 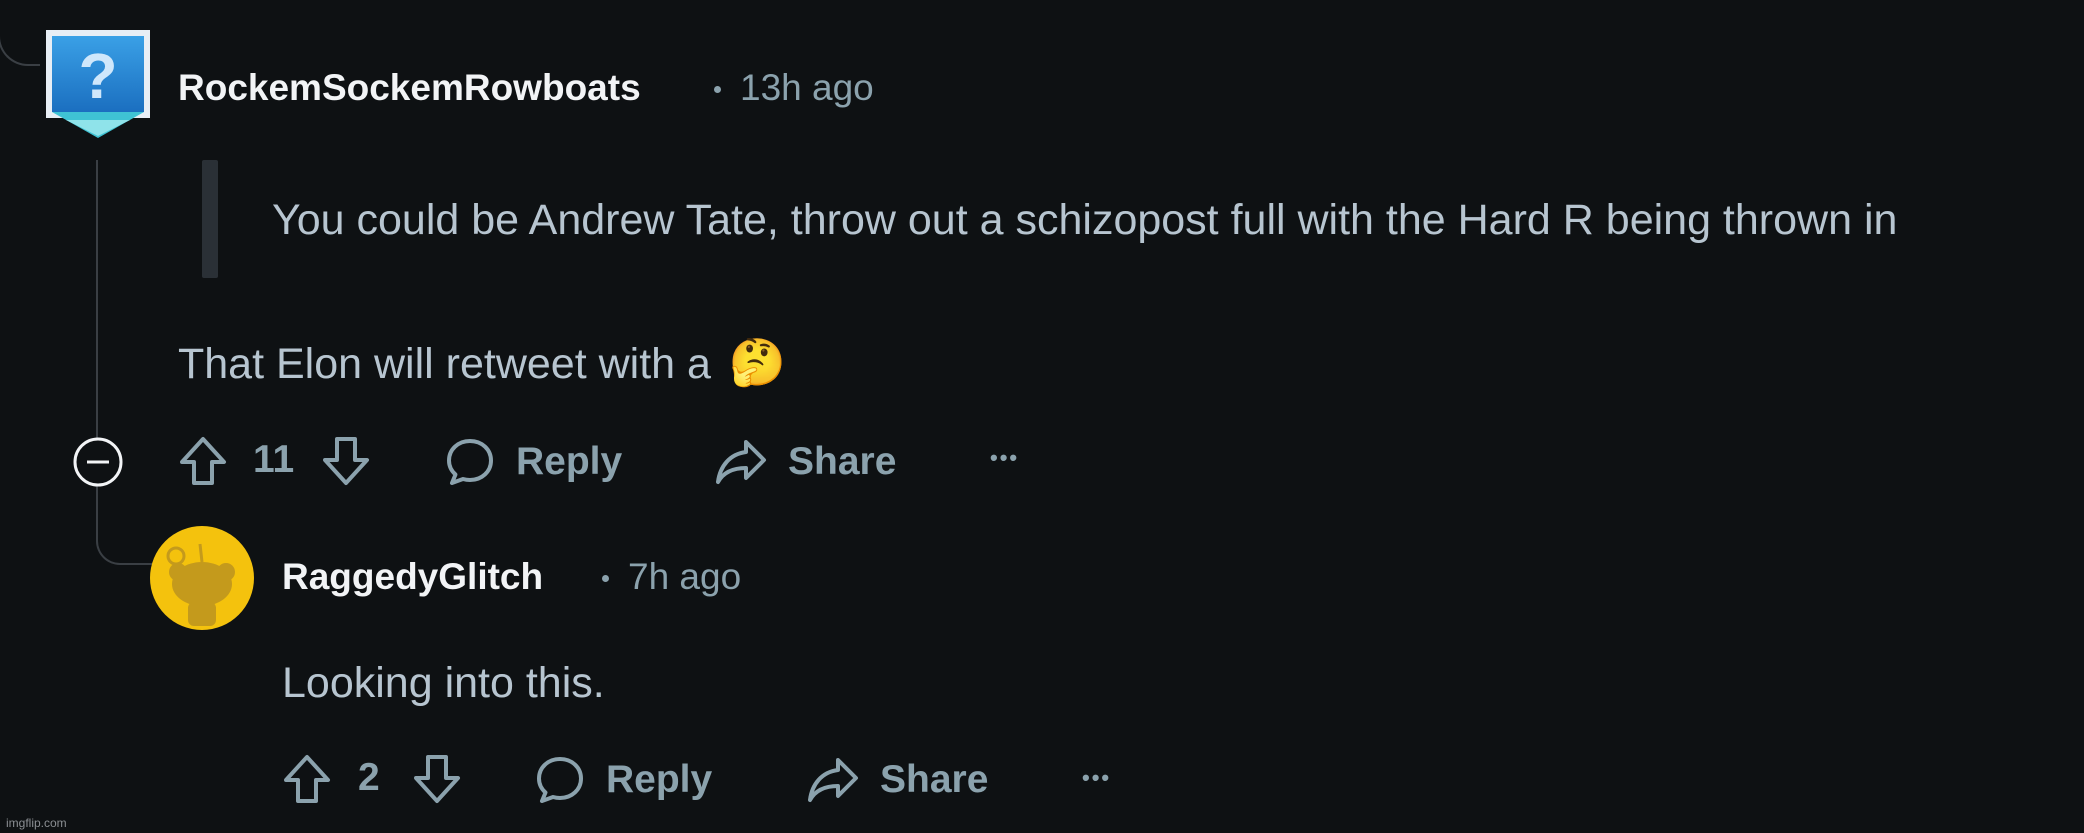 I want to click on comment1-reply-button: Reply, so click(x=533, y=462).